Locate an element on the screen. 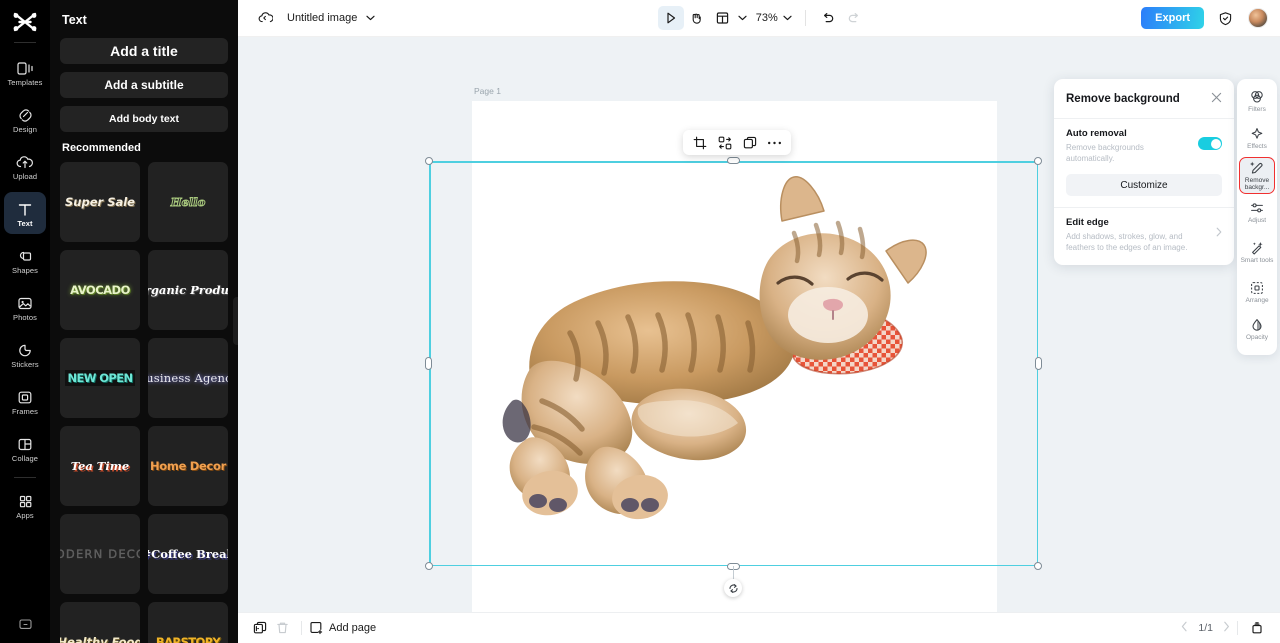  template-label: Super Sale is located at coordinates (100, 202).